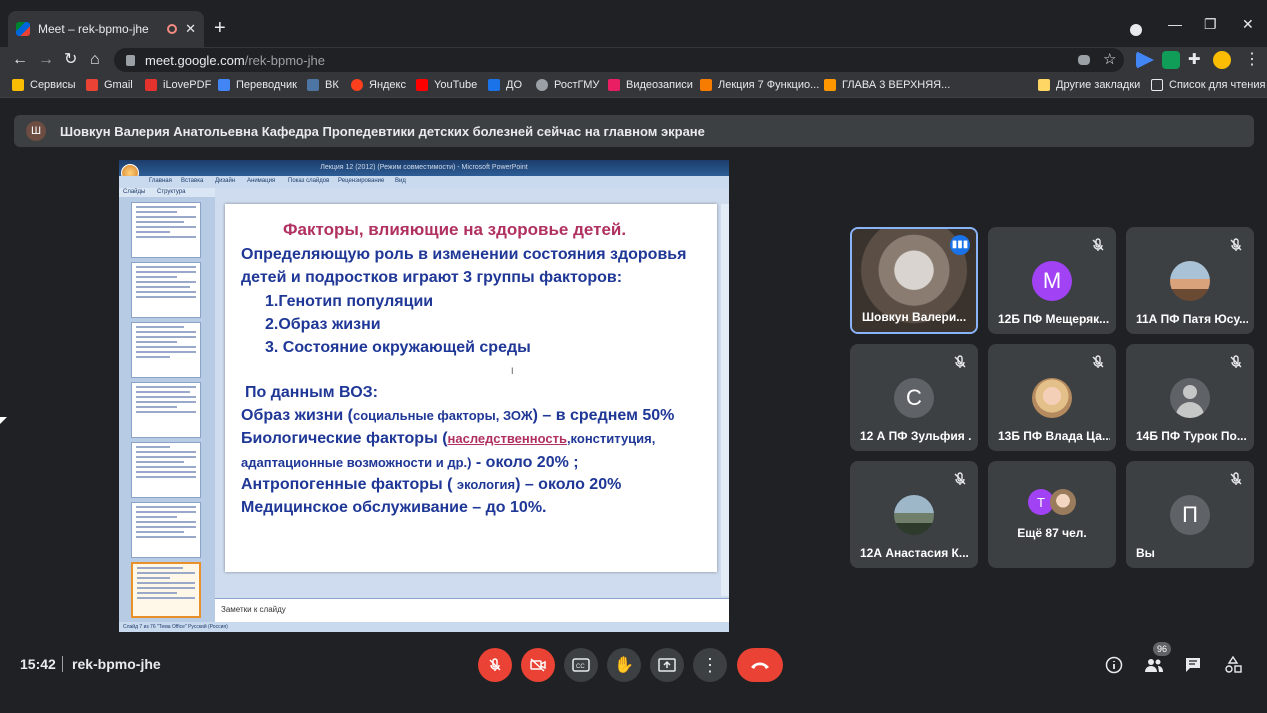  What do you see at coordinates (95, 60) in the screenshot?
I see `home-icon: ⌂` at bounding box center [95, 60].